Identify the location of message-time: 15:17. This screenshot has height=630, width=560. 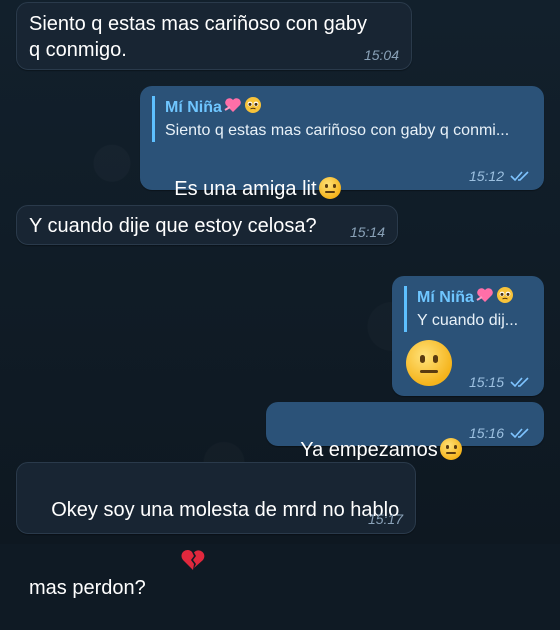
(385, 519).